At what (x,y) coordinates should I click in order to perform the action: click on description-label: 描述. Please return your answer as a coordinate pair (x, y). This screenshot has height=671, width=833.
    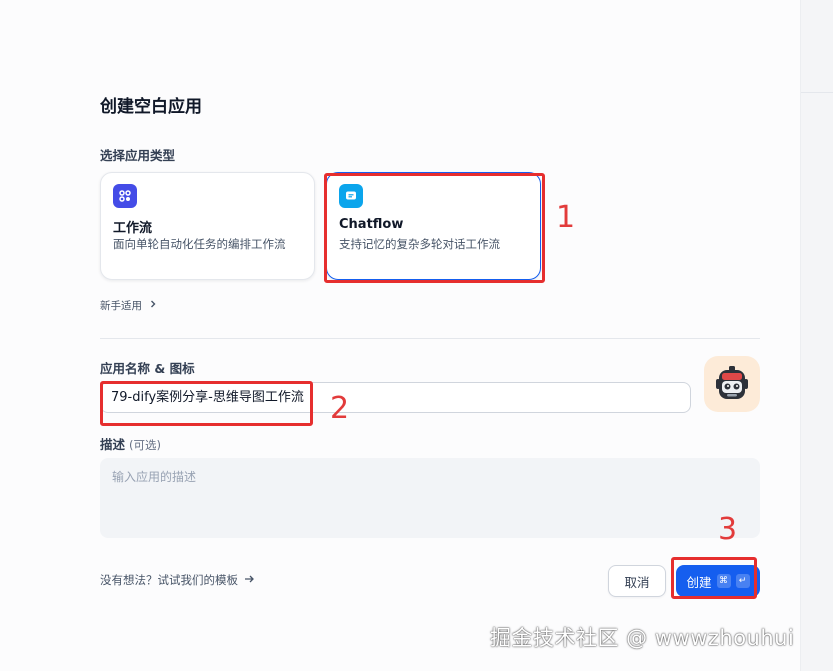
    Looking at the image, I should click on (113, 444).